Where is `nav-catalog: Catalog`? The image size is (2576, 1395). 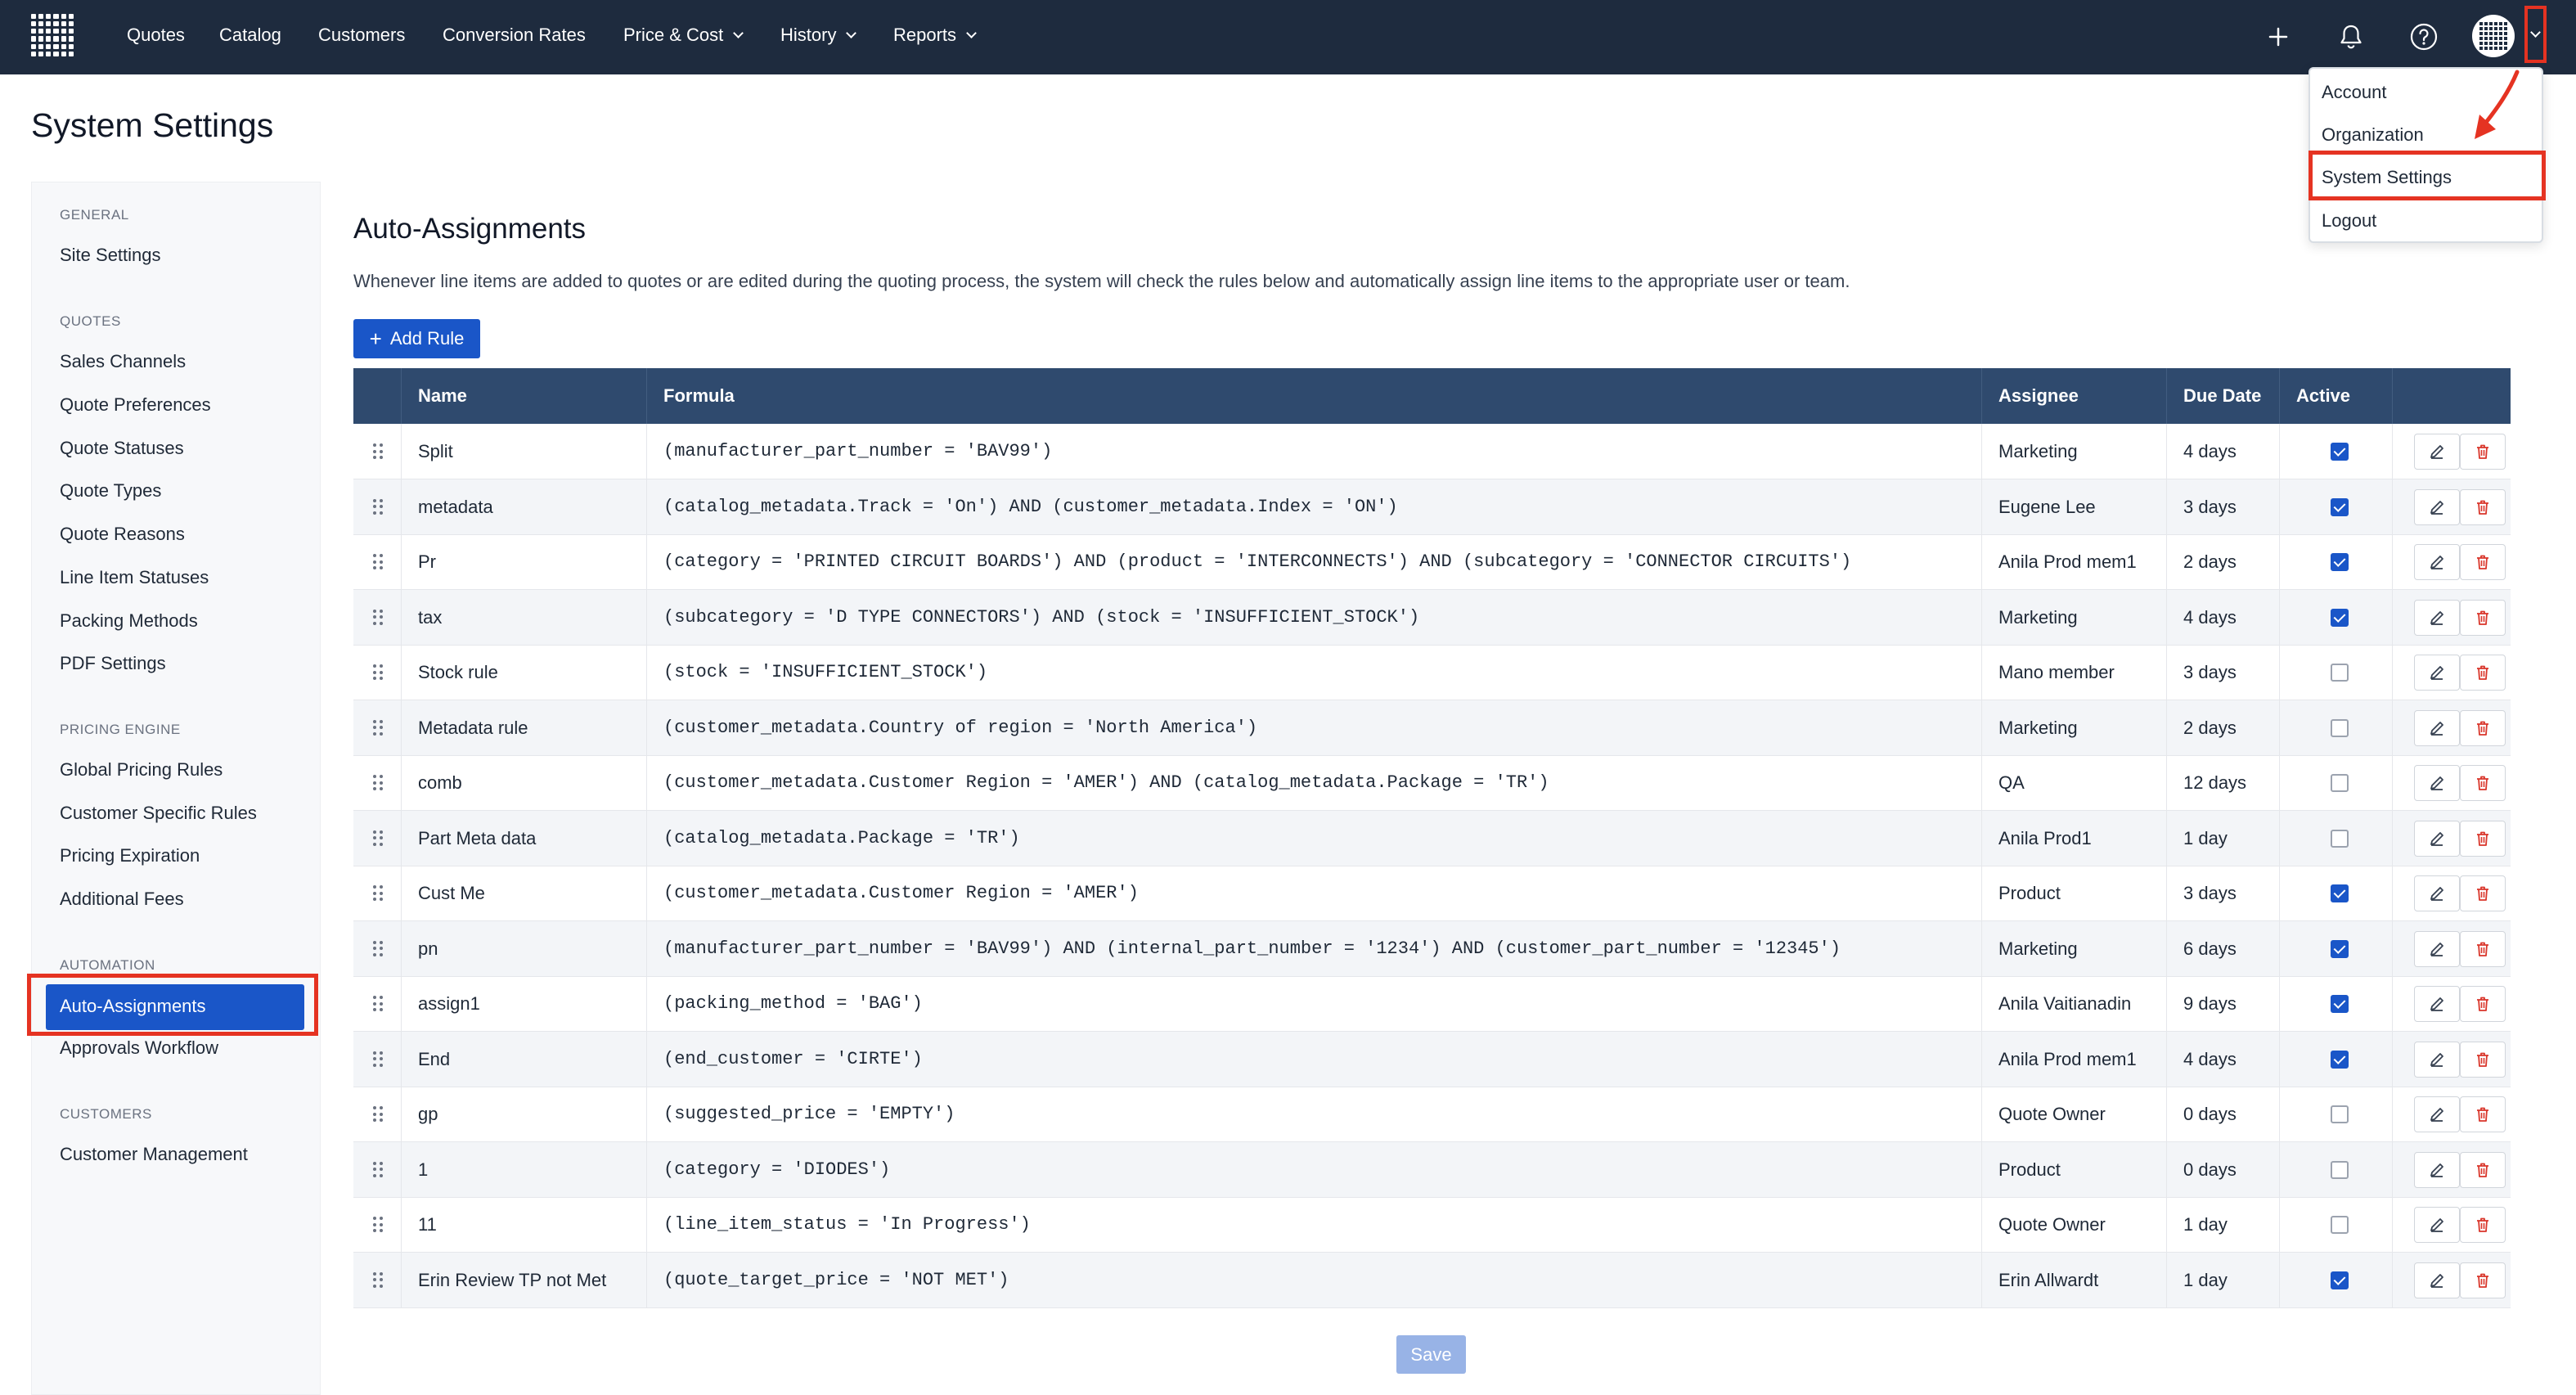
nav-catalog: Catalog is located at coordinates (250, 37).